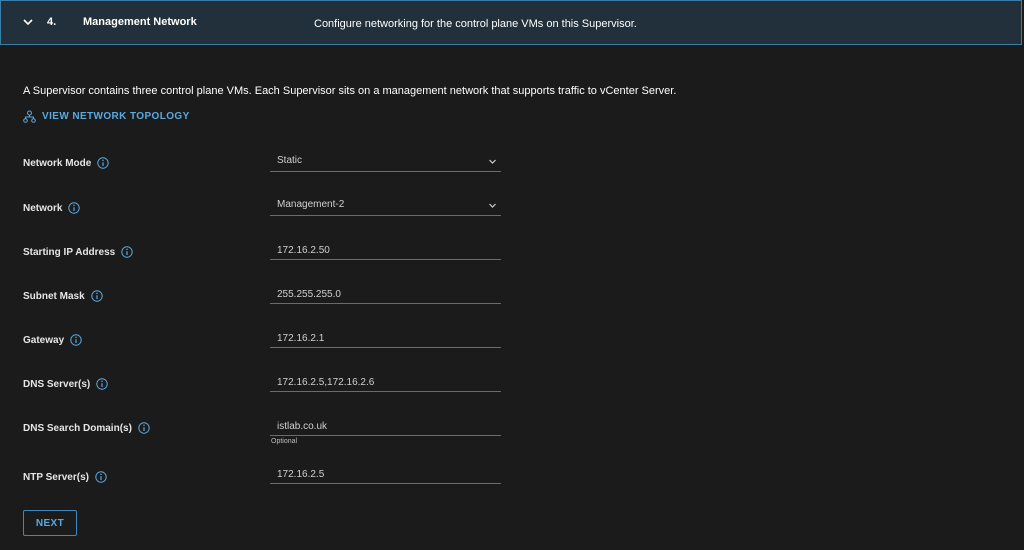 The height and width of the screenshot is (550, 1024). I want to click on dns-search-optional-note: Optional, so click(284, 441).